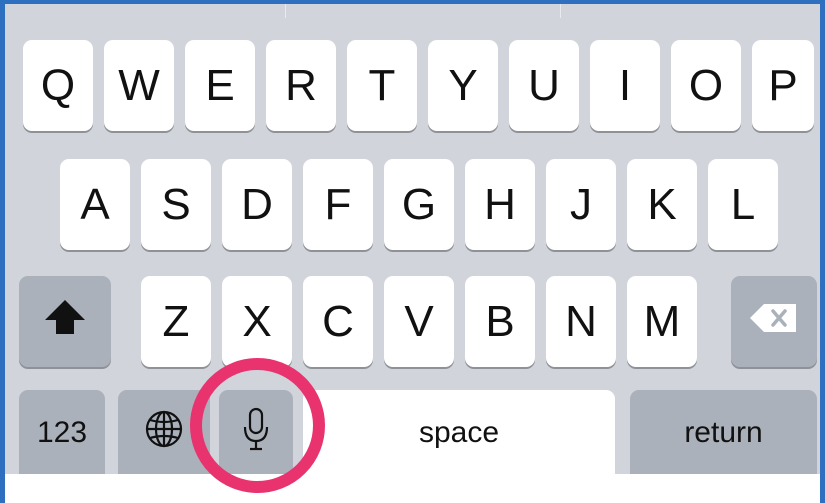  I want to click on key-c: C, so click(338, 321).